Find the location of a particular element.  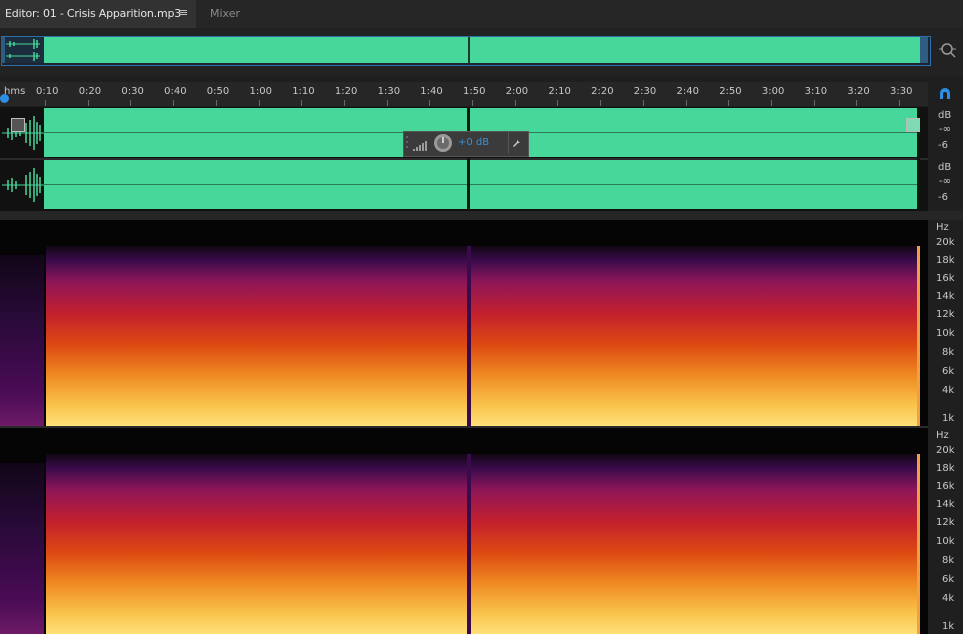

db-inf-left: -∞ is located at coordinates (945, 129).